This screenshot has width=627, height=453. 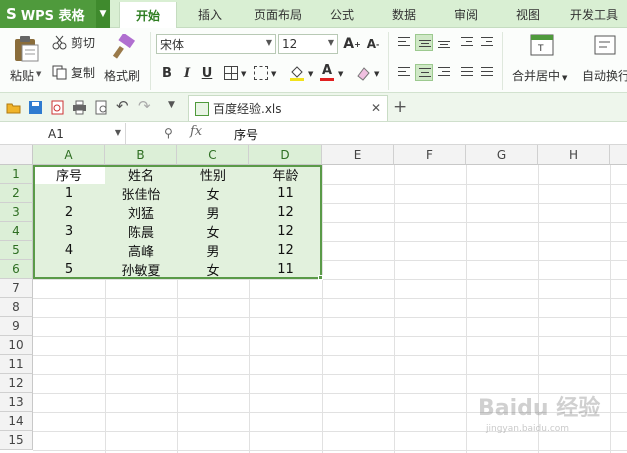 I want to click on table-header-cell: 年龄, so click(x=285, y=174).